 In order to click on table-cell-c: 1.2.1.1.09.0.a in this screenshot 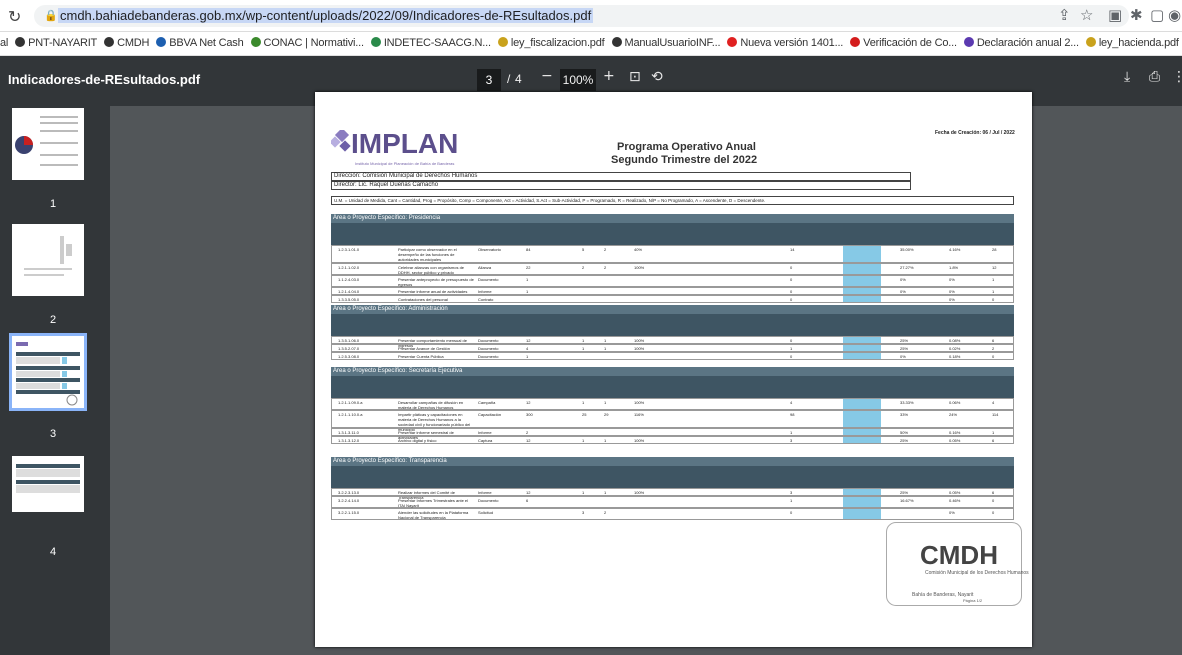, I will do `click(350, 402)`.